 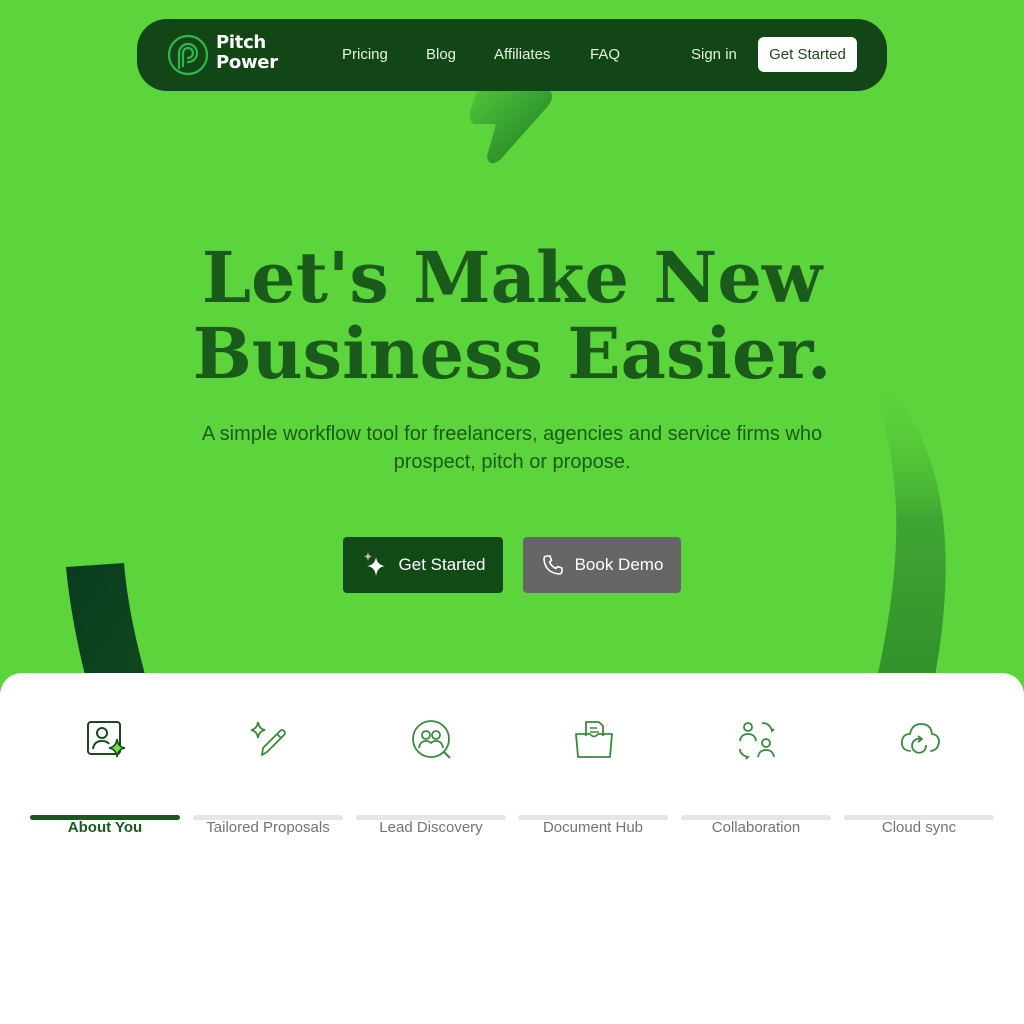 What do you see at coordinates (714, 55) in the screenshot?
I see `sign-in-link: Sign in` at bounding box center [714, 55].